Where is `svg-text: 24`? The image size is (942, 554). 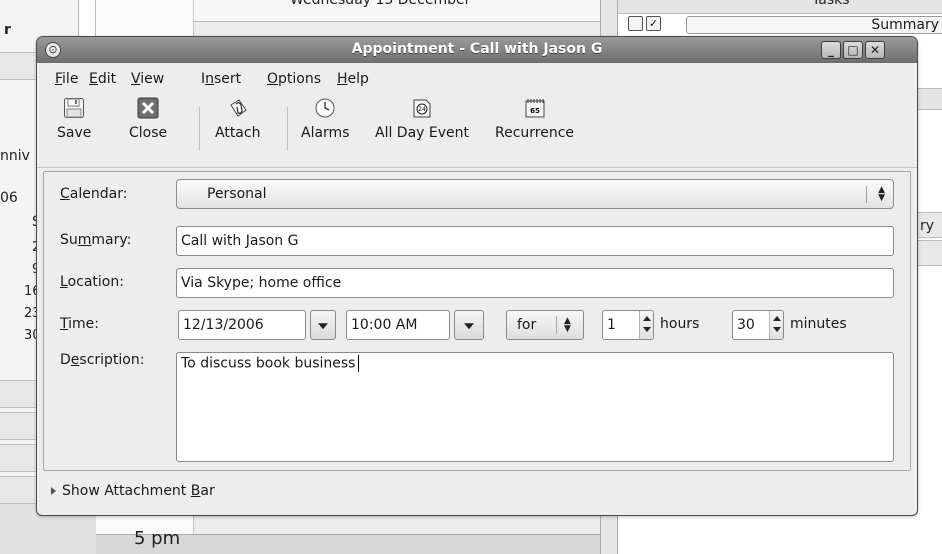
svg-text: 24 is located at coordinates (422, 109).